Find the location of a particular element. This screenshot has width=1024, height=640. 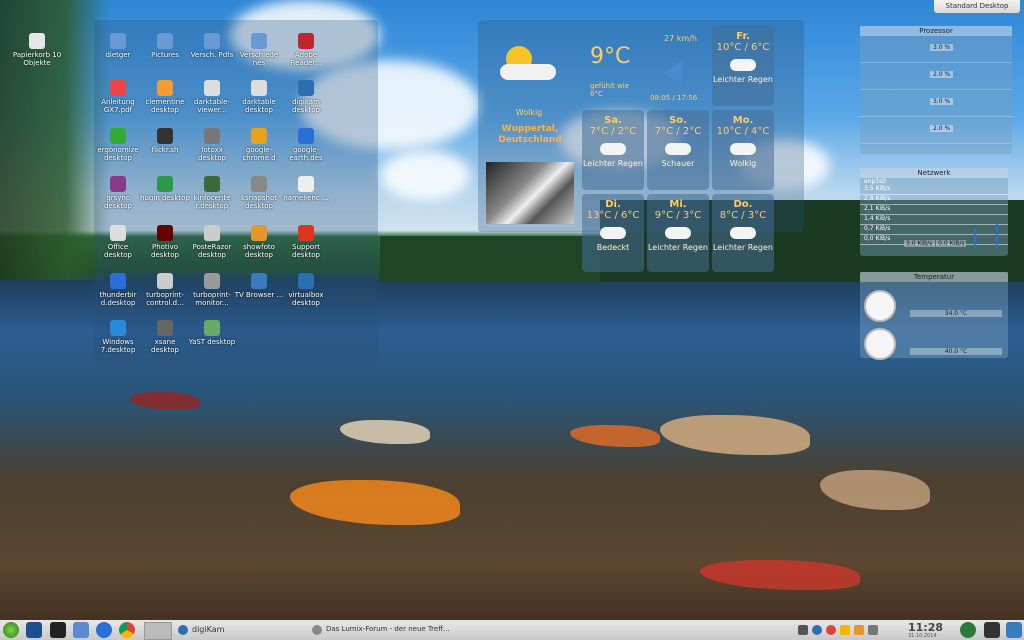

desktop-icon: Photivo desktop is located at coordinates (165, 242).